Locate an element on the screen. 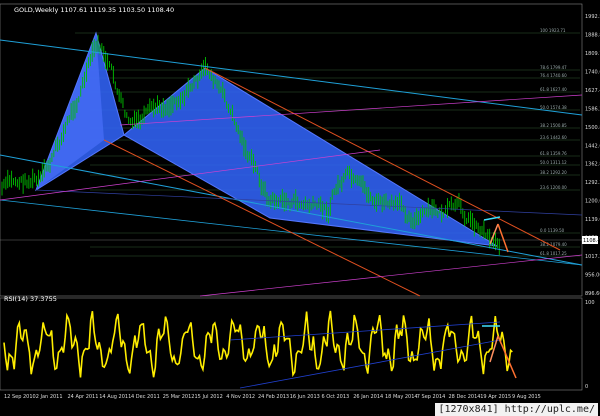 The width and height of the screenshot is (600, 416). fib-level-label: 61.8 1627.40 is located at coordinates (553, 89).